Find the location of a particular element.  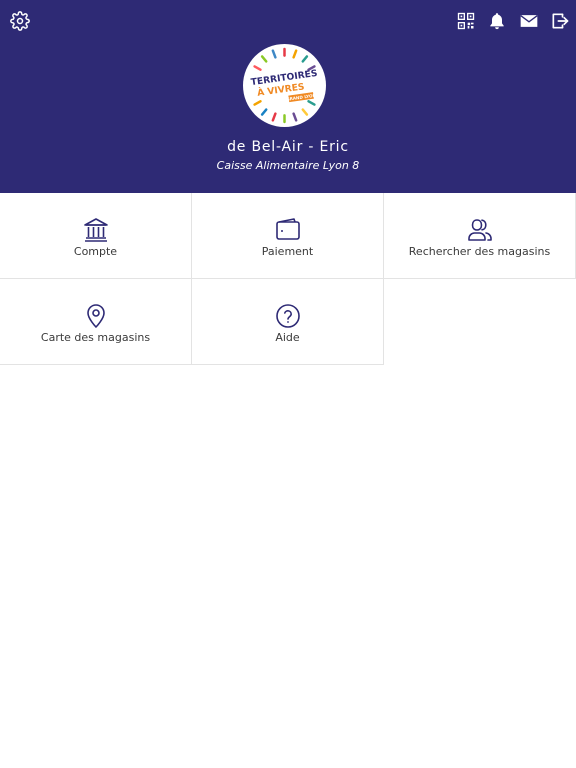

logout-icon is located at coordinates (560, 21).